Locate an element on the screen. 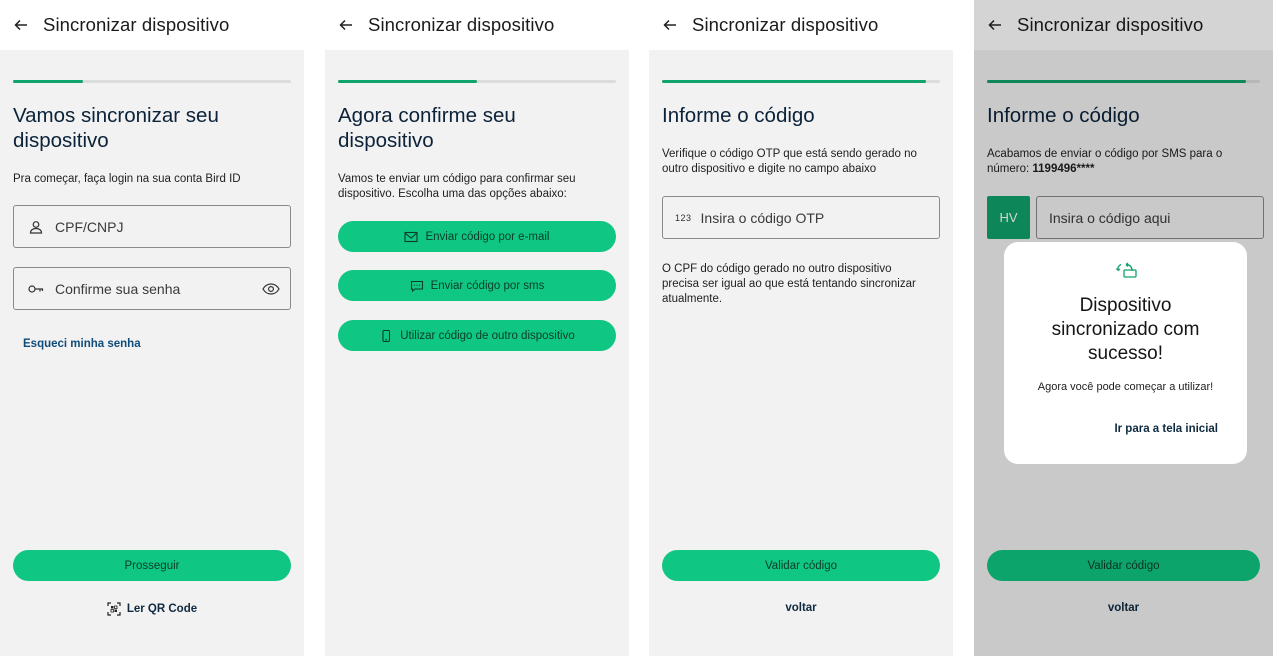 The height and width of the screenshot is (656, 1273). user-icon is located at coordinates (36, 227).